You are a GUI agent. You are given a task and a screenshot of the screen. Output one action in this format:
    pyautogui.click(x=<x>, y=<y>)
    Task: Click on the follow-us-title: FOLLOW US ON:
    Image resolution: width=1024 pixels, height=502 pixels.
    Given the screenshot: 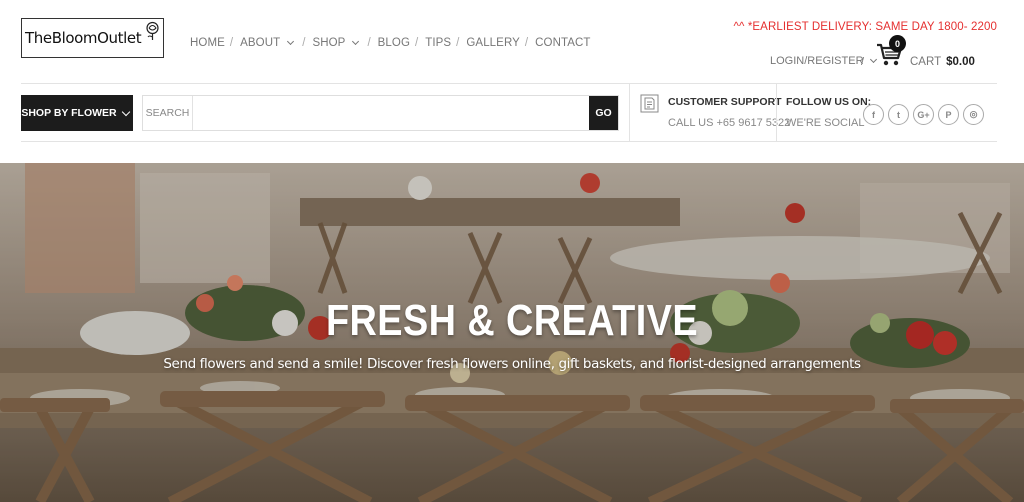 What is the action you would take?
    pyautogui.click(x=829, y=102)
    